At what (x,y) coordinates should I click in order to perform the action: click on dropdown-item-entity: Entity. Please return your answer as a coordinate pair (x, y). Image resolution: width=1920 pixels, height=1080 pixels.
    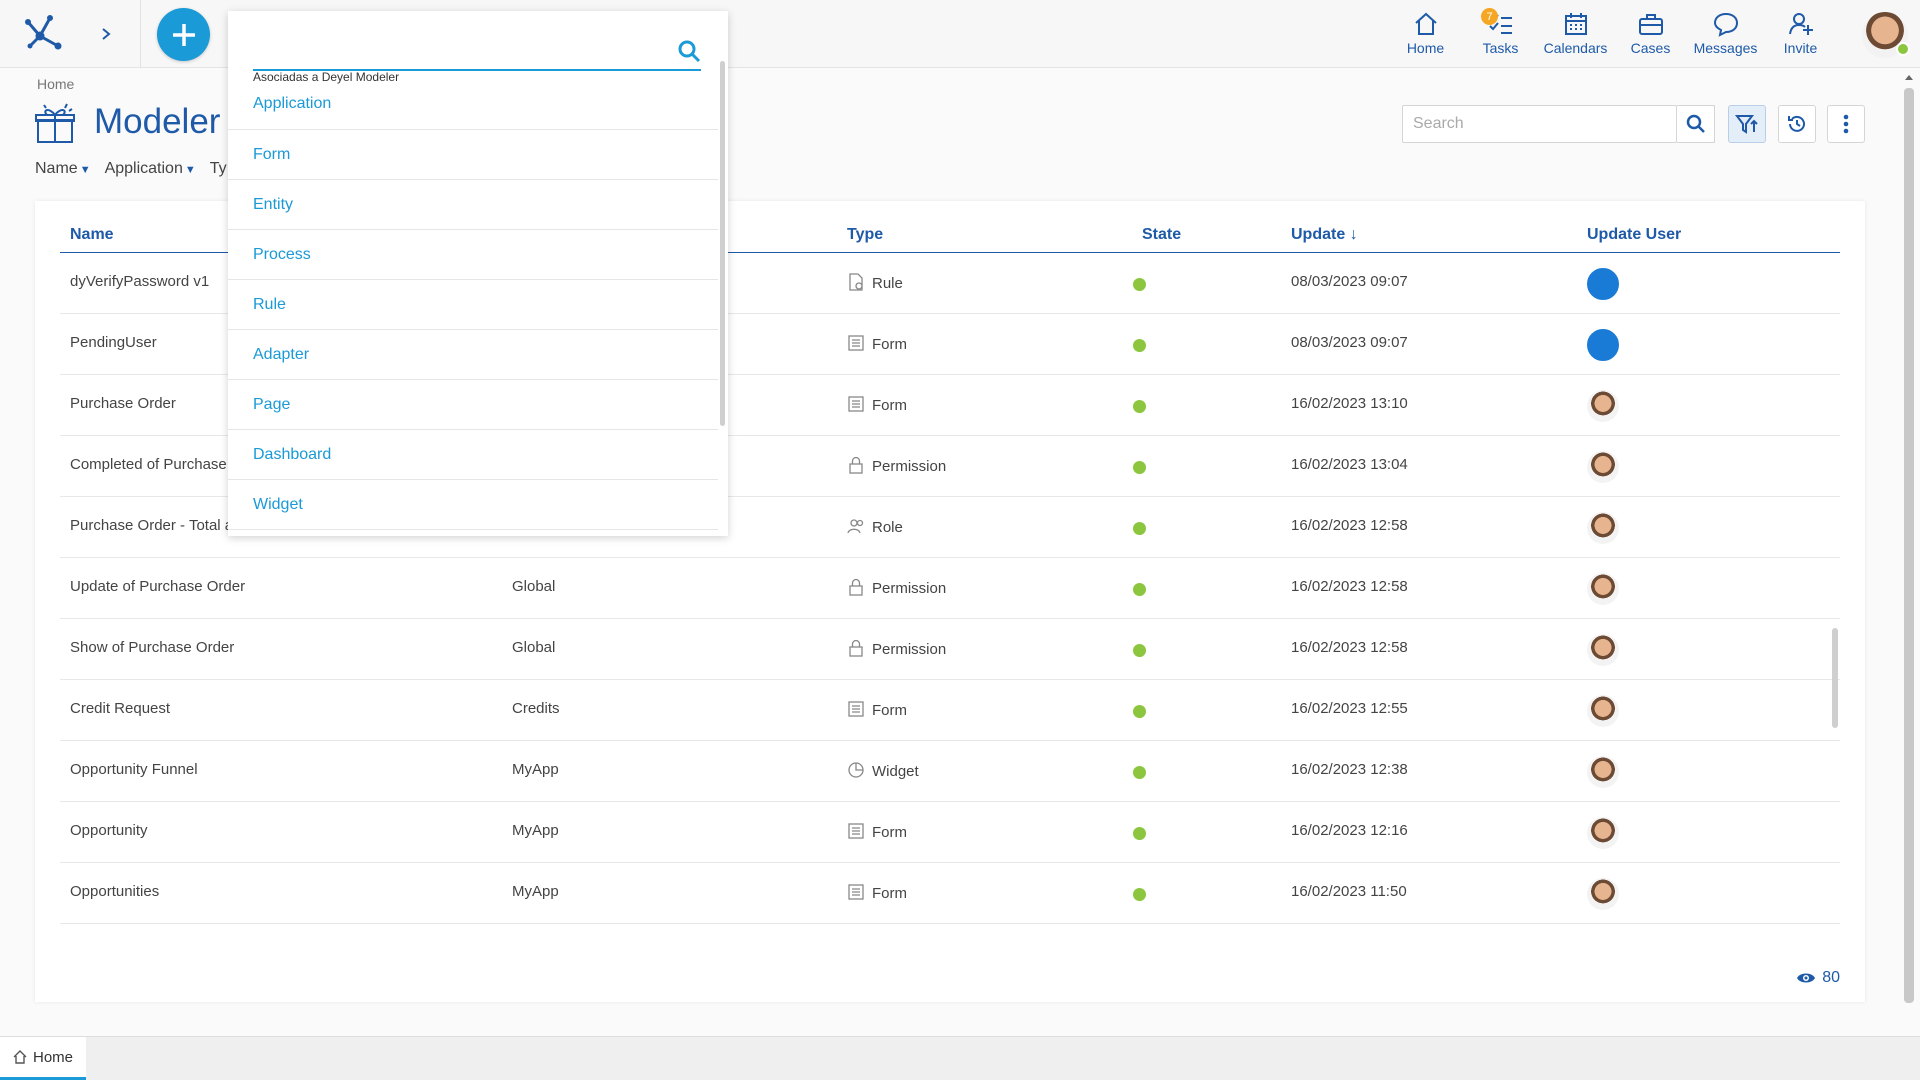
    Looking at the image, I should click on (473, 205).